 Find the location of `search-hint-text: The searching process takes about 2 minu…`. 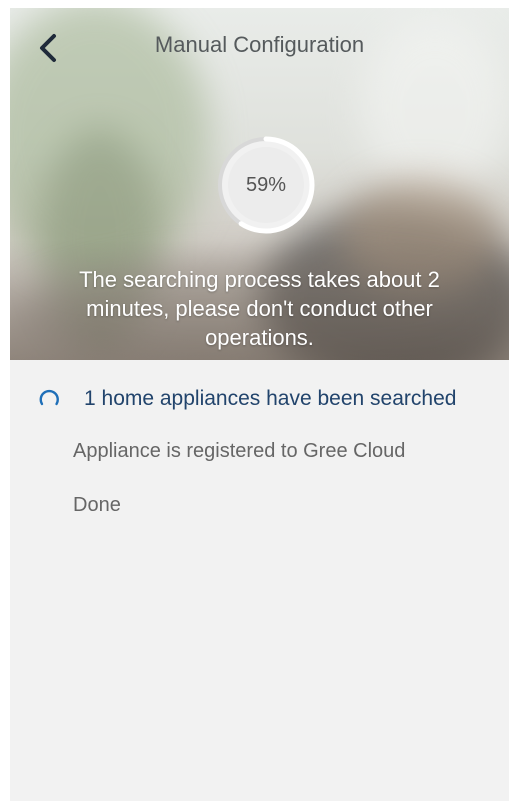

search-hint-text: The searching process takes about 2 minu… is located at coordinates (259, 308).